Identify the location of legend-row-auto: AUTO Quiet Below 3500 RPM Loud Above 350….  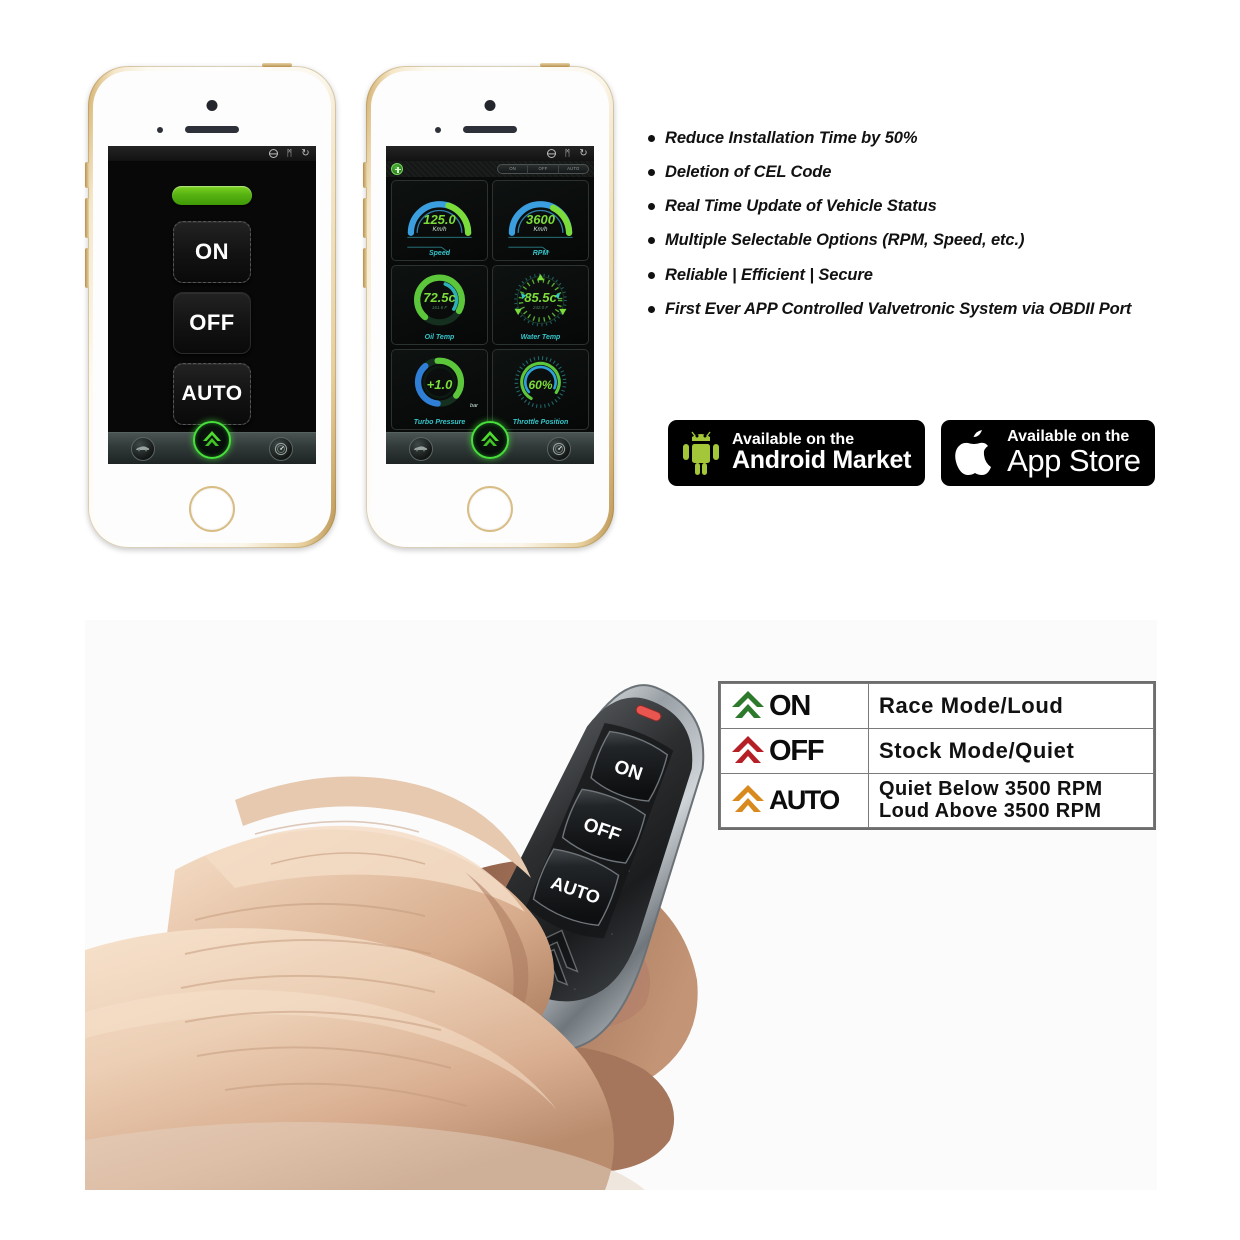
(937, 800).